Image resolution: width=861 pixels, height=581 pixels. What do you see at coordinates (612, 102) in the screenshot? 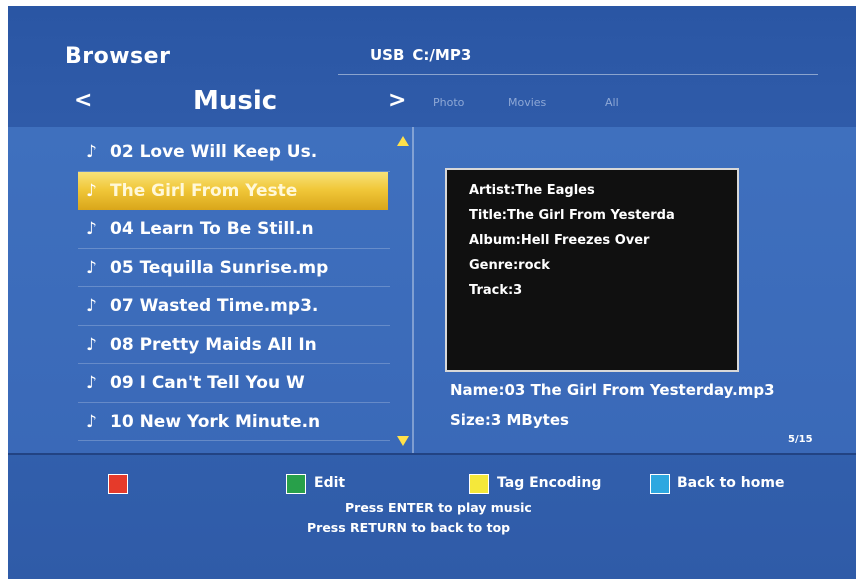
I see `category-all: All` at bounding box center [612, 102].